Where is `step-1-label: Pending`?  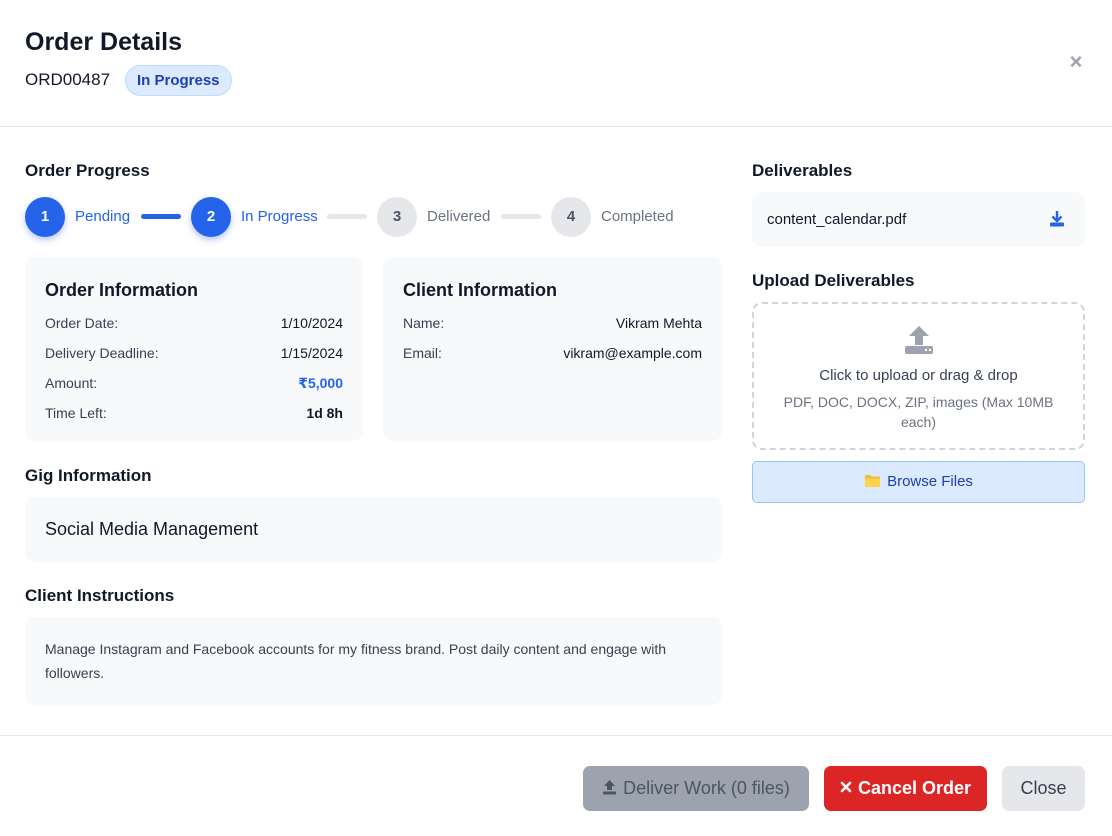 step-1-label: Pending is located at coordinates (103, 216).